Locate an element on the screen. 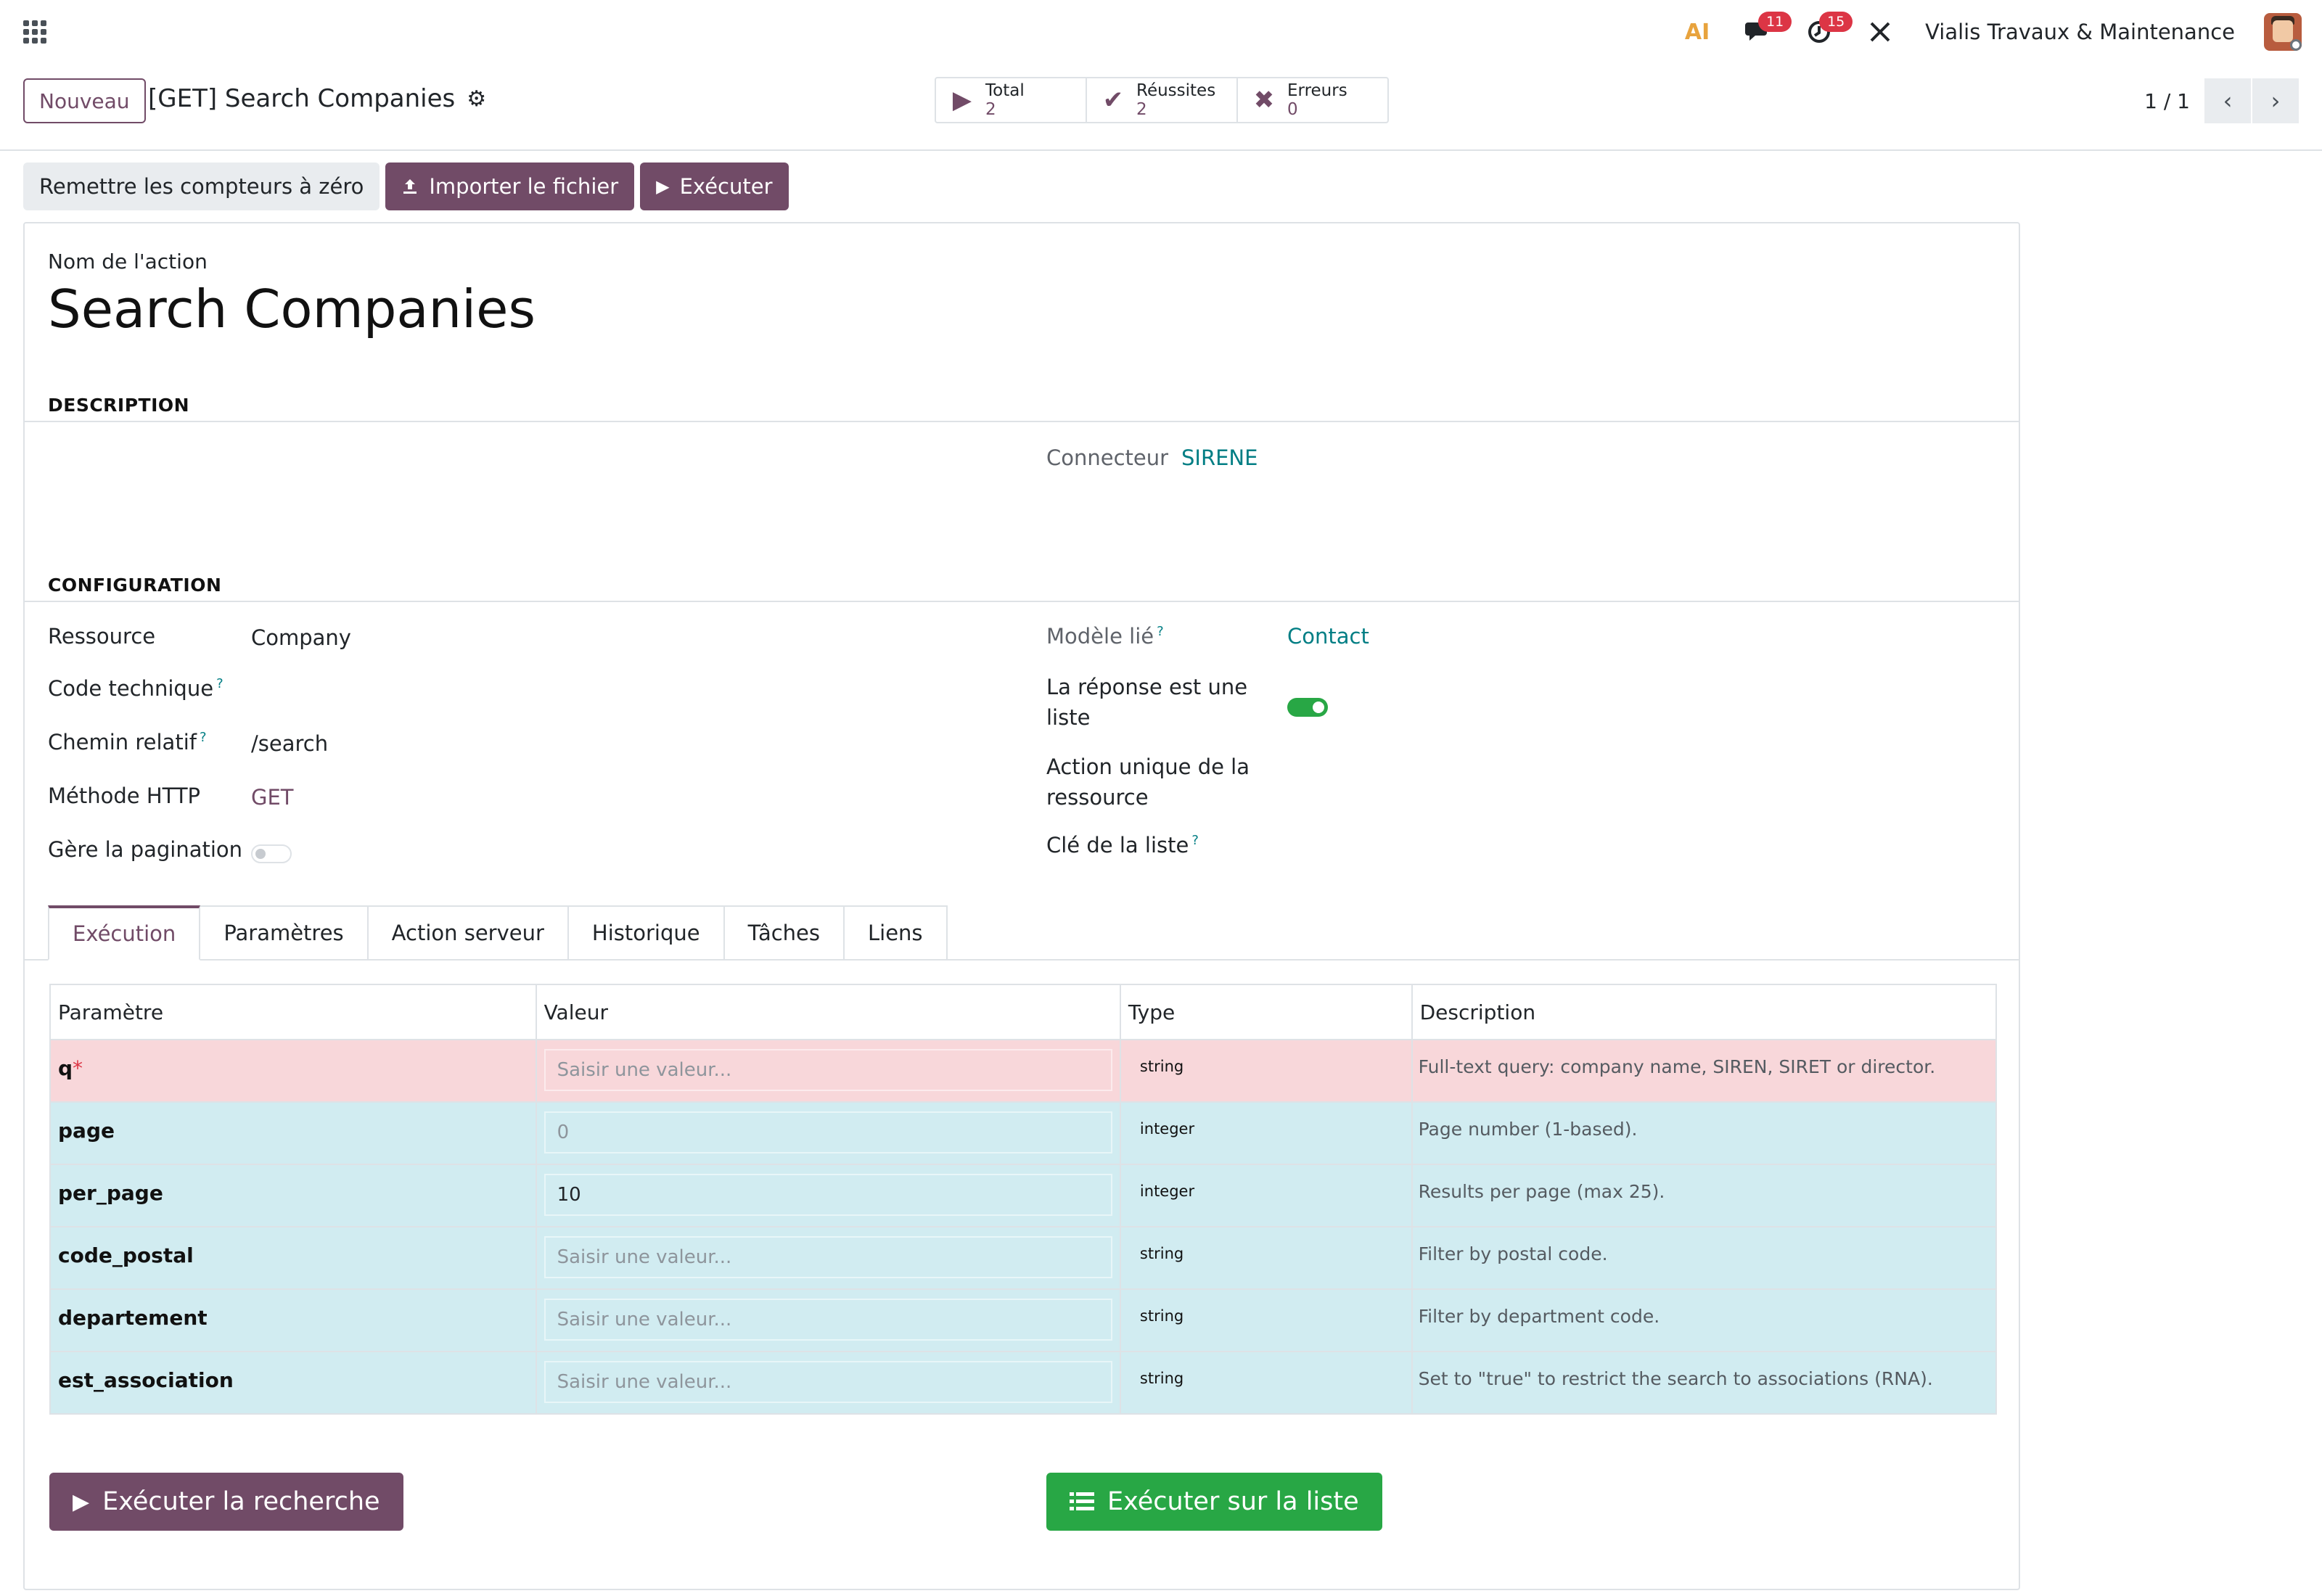 The image size is (2322, 1596). execute-button: ▶ Exécuter is located at coordinates (714, 187).